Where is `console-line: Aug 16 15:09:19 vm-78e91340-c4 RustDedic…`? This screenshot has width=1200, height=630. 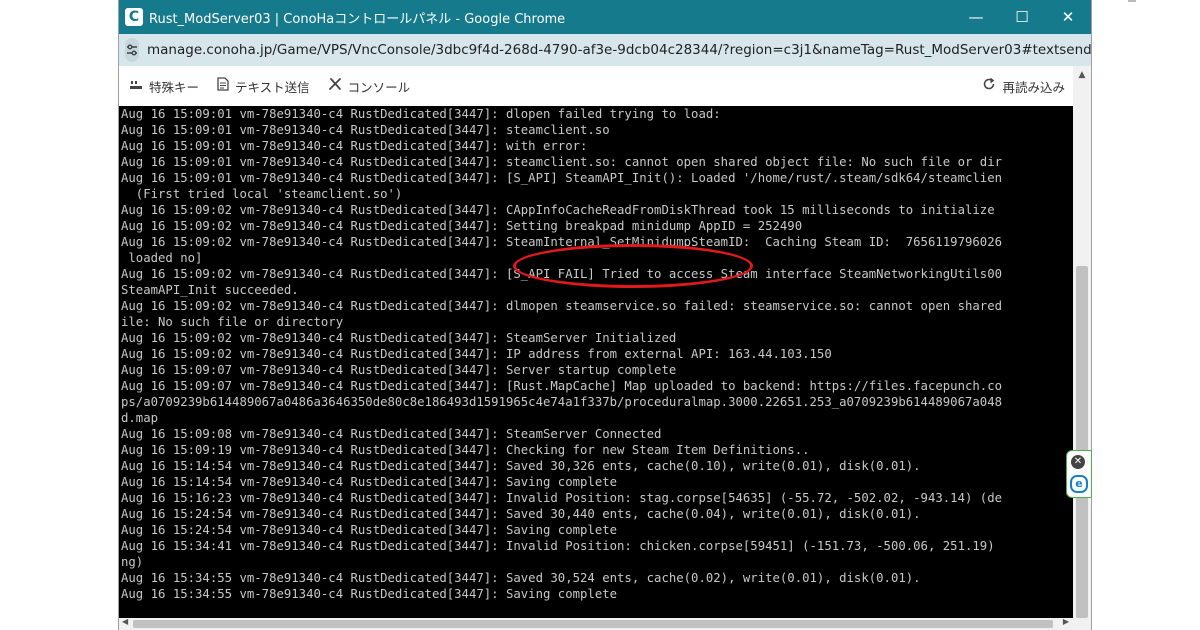 console-line: Aug 16 15:09:19 vm-78e91340-c4 RustDedic… is located at coordinates (465, 450).